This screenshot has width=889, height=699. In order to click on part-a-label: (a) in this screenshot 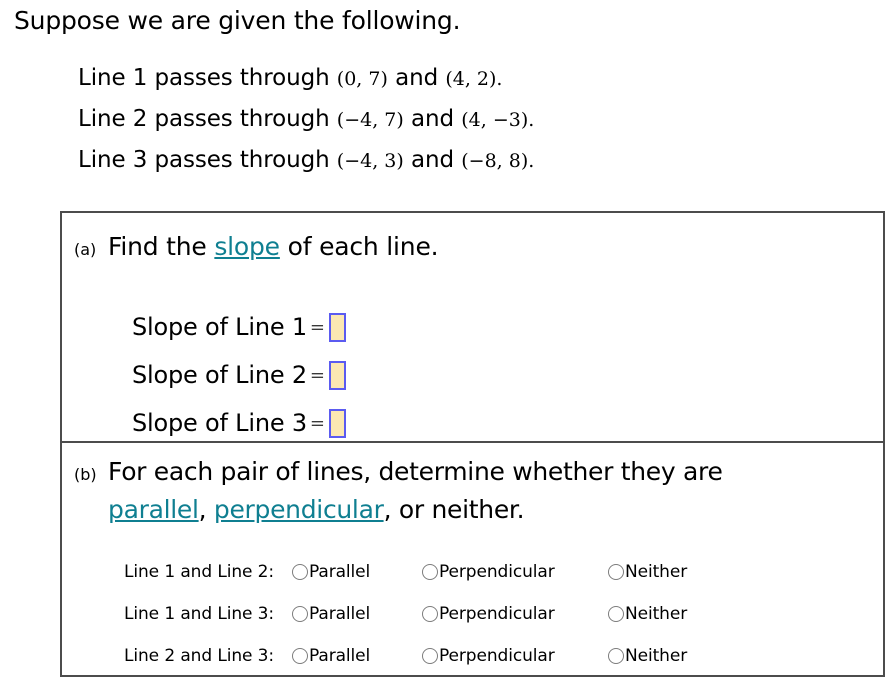, I will do `click(85, 249)`.